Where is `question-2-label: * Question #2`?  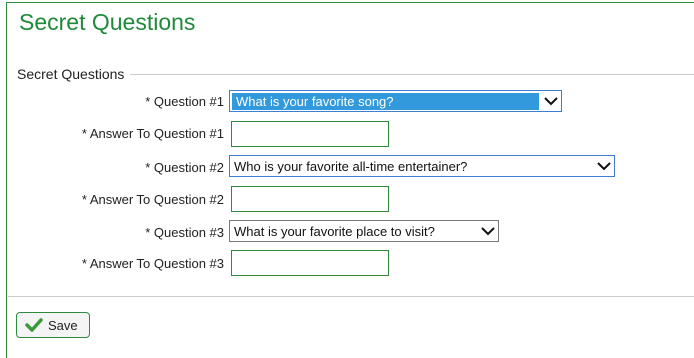
question-2-label: * Question #2 is located at coordinates (184, 167).